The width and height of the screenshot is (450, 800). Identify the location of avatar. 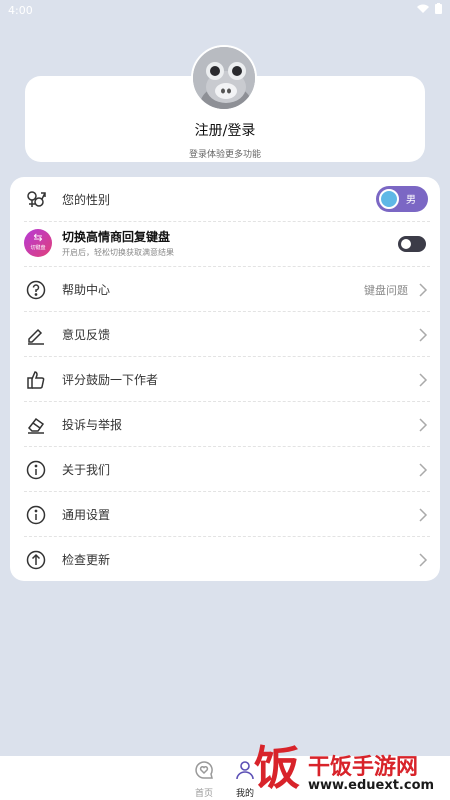
(224, 78).